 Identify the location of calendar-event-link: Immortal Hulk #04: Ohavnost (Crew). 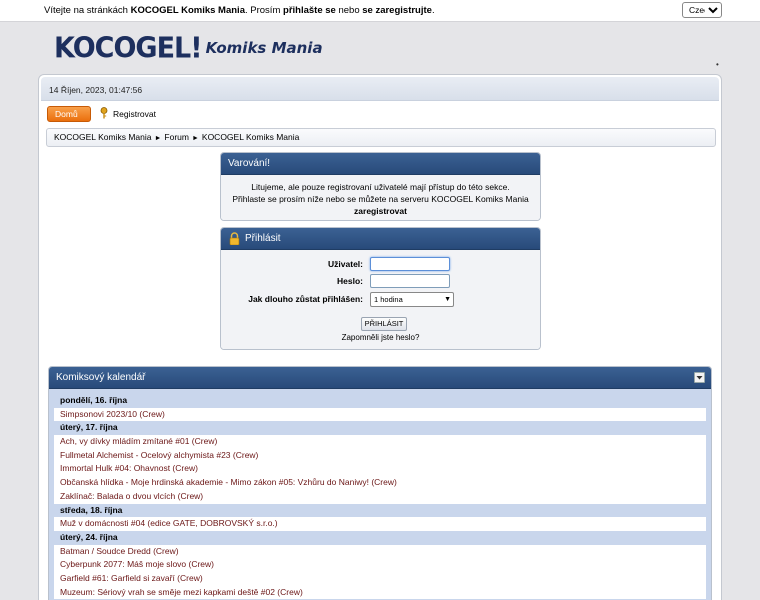
(380, 469).